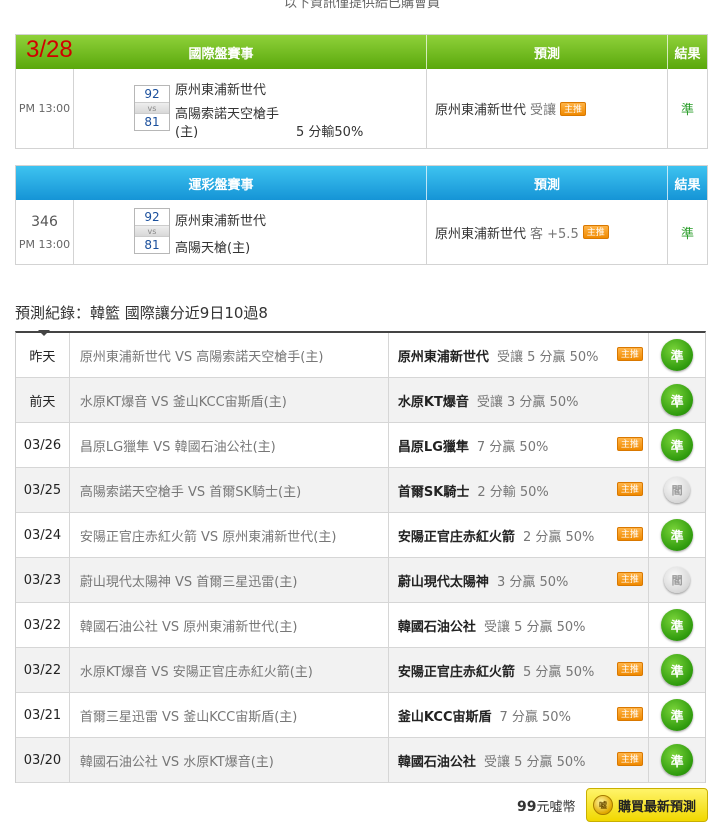 The width and height of the screenshot is (724, 840). Describe the element at coordinates (221, 54) in the screenshot. I see `intl-header-event-label: 國際盤賽事` at that location.